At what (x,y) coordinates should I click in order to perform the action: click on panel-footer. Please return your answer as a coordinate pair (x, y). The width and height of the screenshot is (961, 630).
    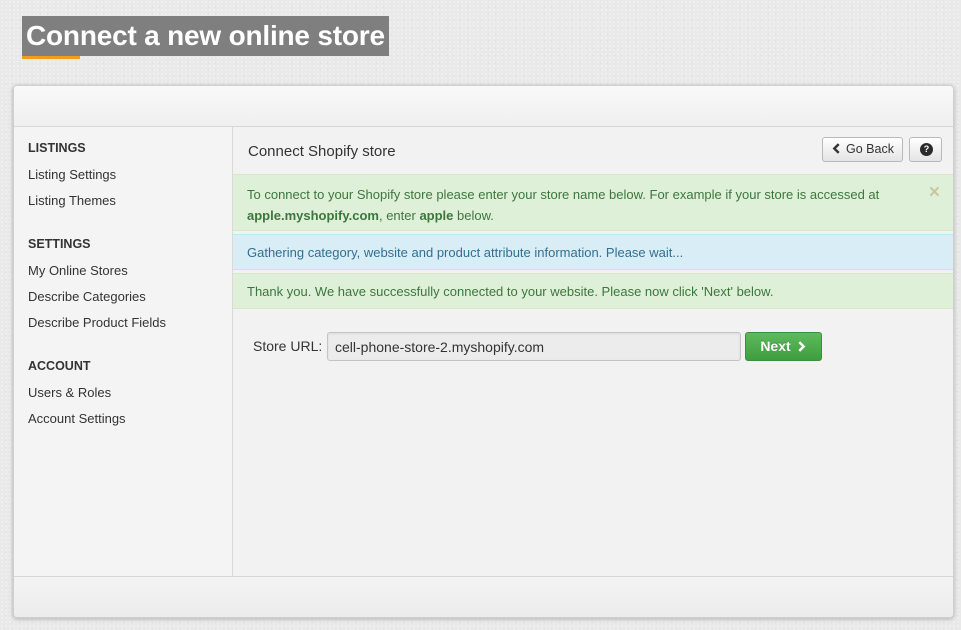
    Looking at the image, I should click on (483, 596).